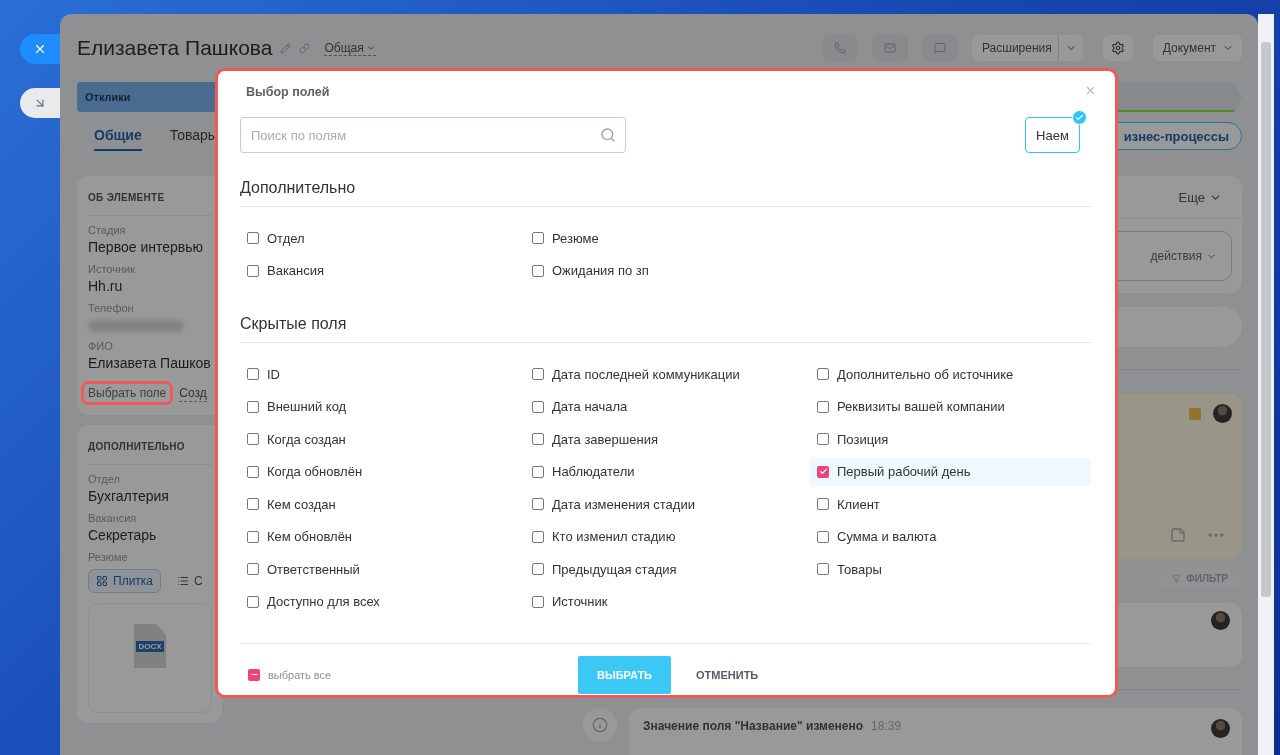  What do you see at coordinates (150, 451) in the screenshot?
I see `card-heading: ДОПОЛНИТЕЛЬНО` at bounding box center [150, 451].